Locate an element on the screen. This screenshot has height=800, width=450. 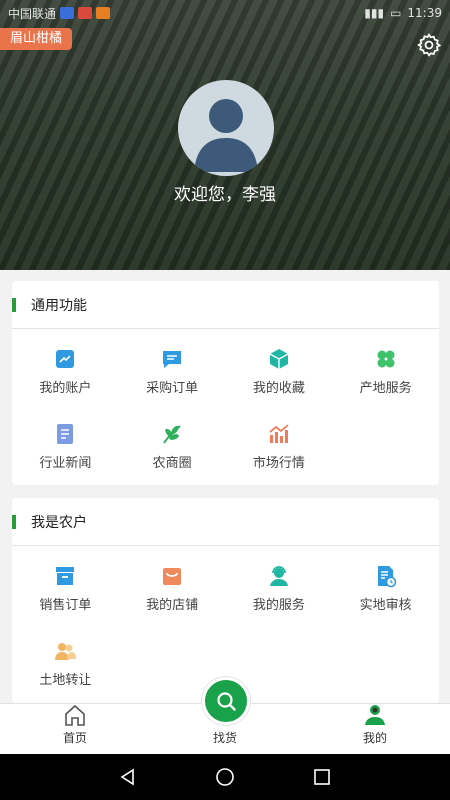
menu-purchase-orders: 采购订单 is located at coordinates (172, 366).